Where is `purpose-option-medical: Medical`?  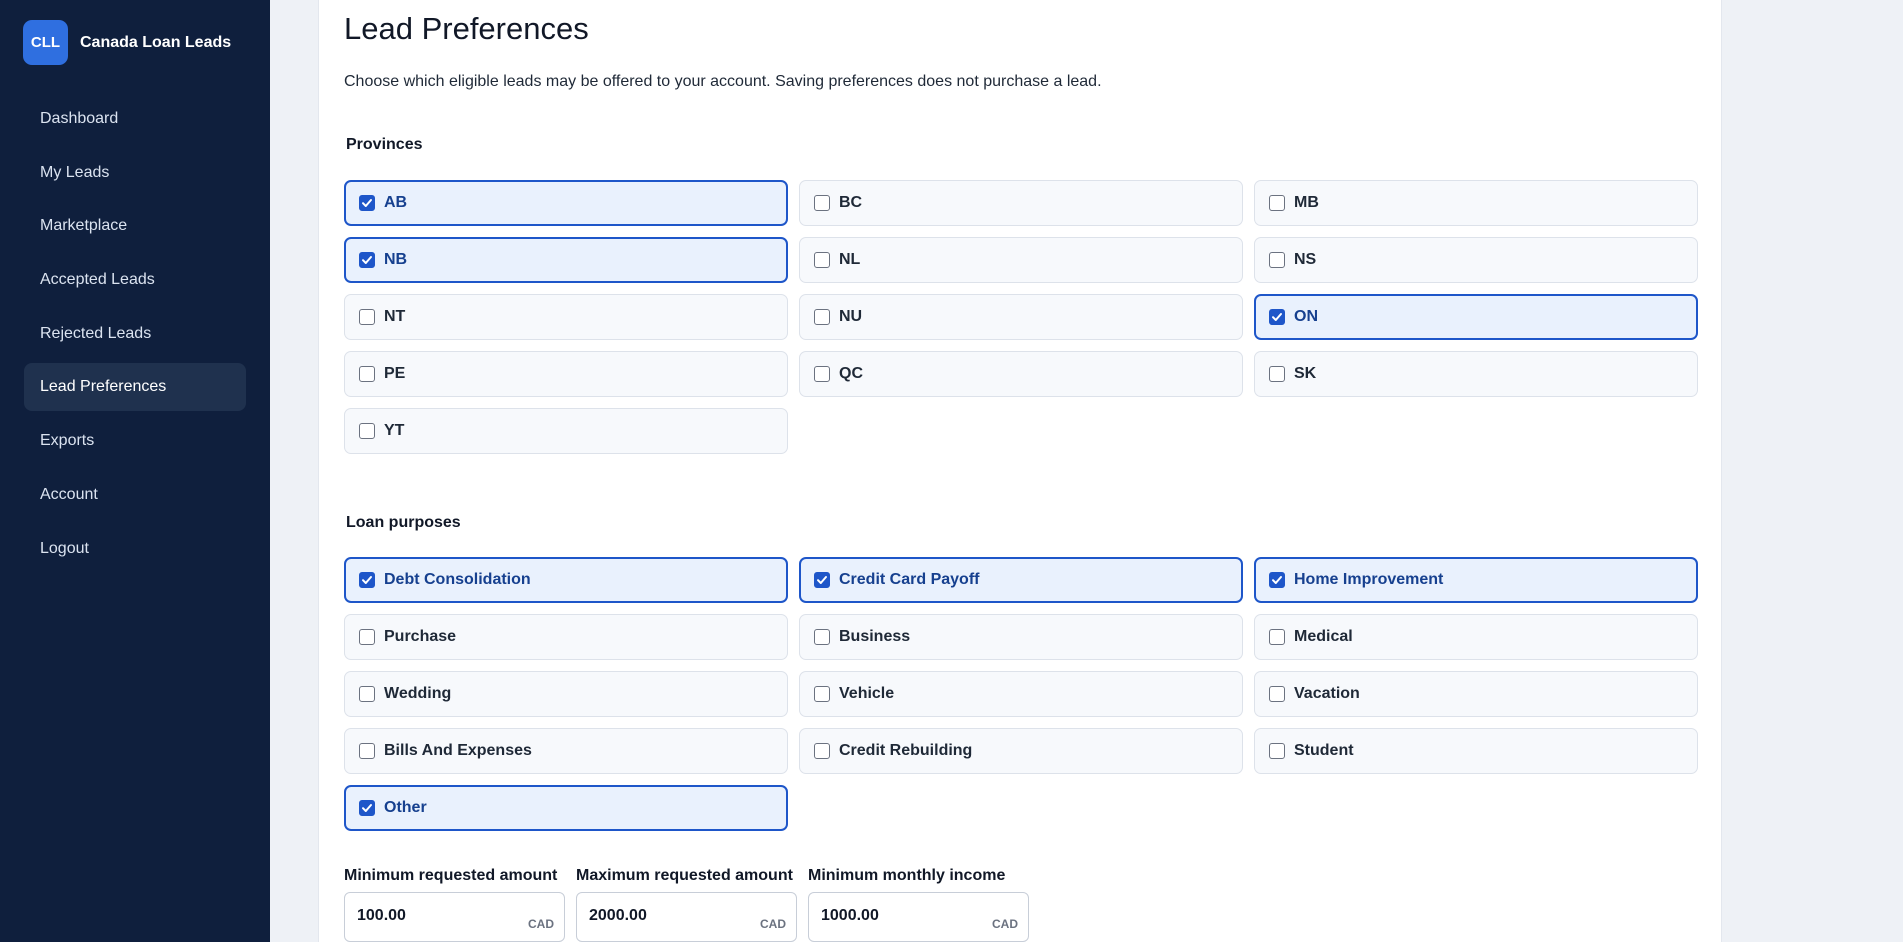
purpose-option-medical: Medical is located at coordinates (1476, 637).